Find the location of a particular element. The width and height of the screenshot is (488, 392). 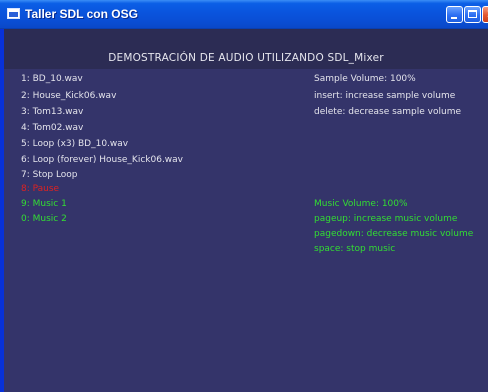

menu-item-6: 6: Loop (forever) House_Kick06.wav is located at coordinates (102, 160).